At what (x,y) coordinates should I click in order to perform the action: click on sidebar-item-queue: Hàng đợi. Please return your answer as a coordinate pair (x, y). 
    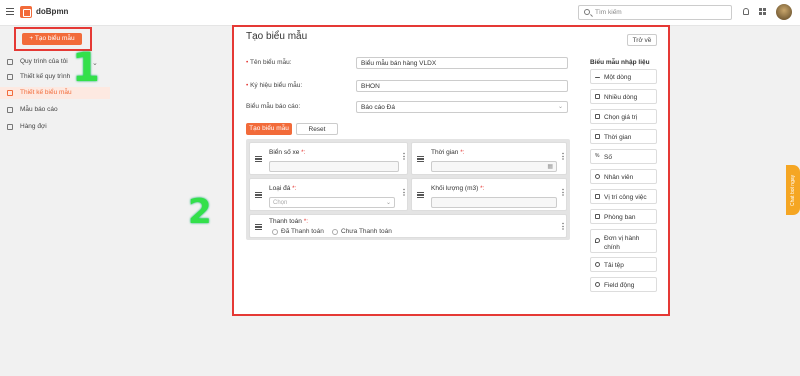
    Looking at the image, I should click on (55, 127).